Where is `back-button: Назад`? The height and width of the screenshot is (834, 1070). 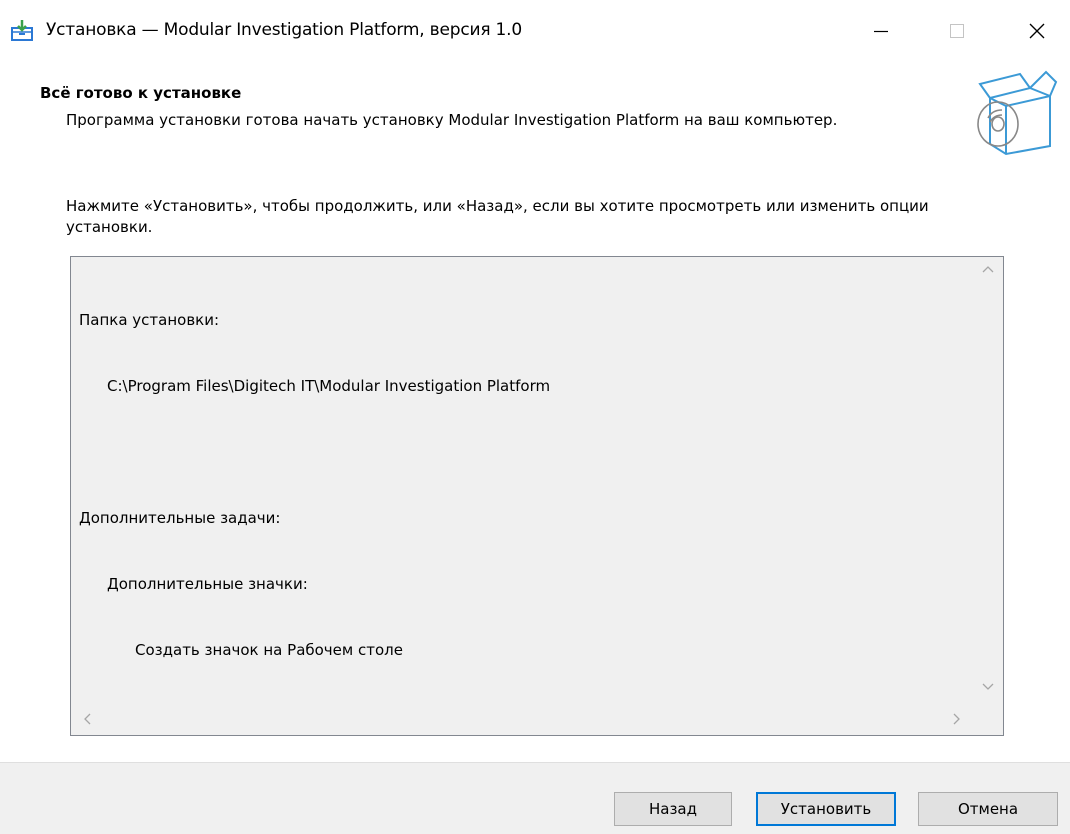
back-button: Назад is located at coordinates (673, 809).